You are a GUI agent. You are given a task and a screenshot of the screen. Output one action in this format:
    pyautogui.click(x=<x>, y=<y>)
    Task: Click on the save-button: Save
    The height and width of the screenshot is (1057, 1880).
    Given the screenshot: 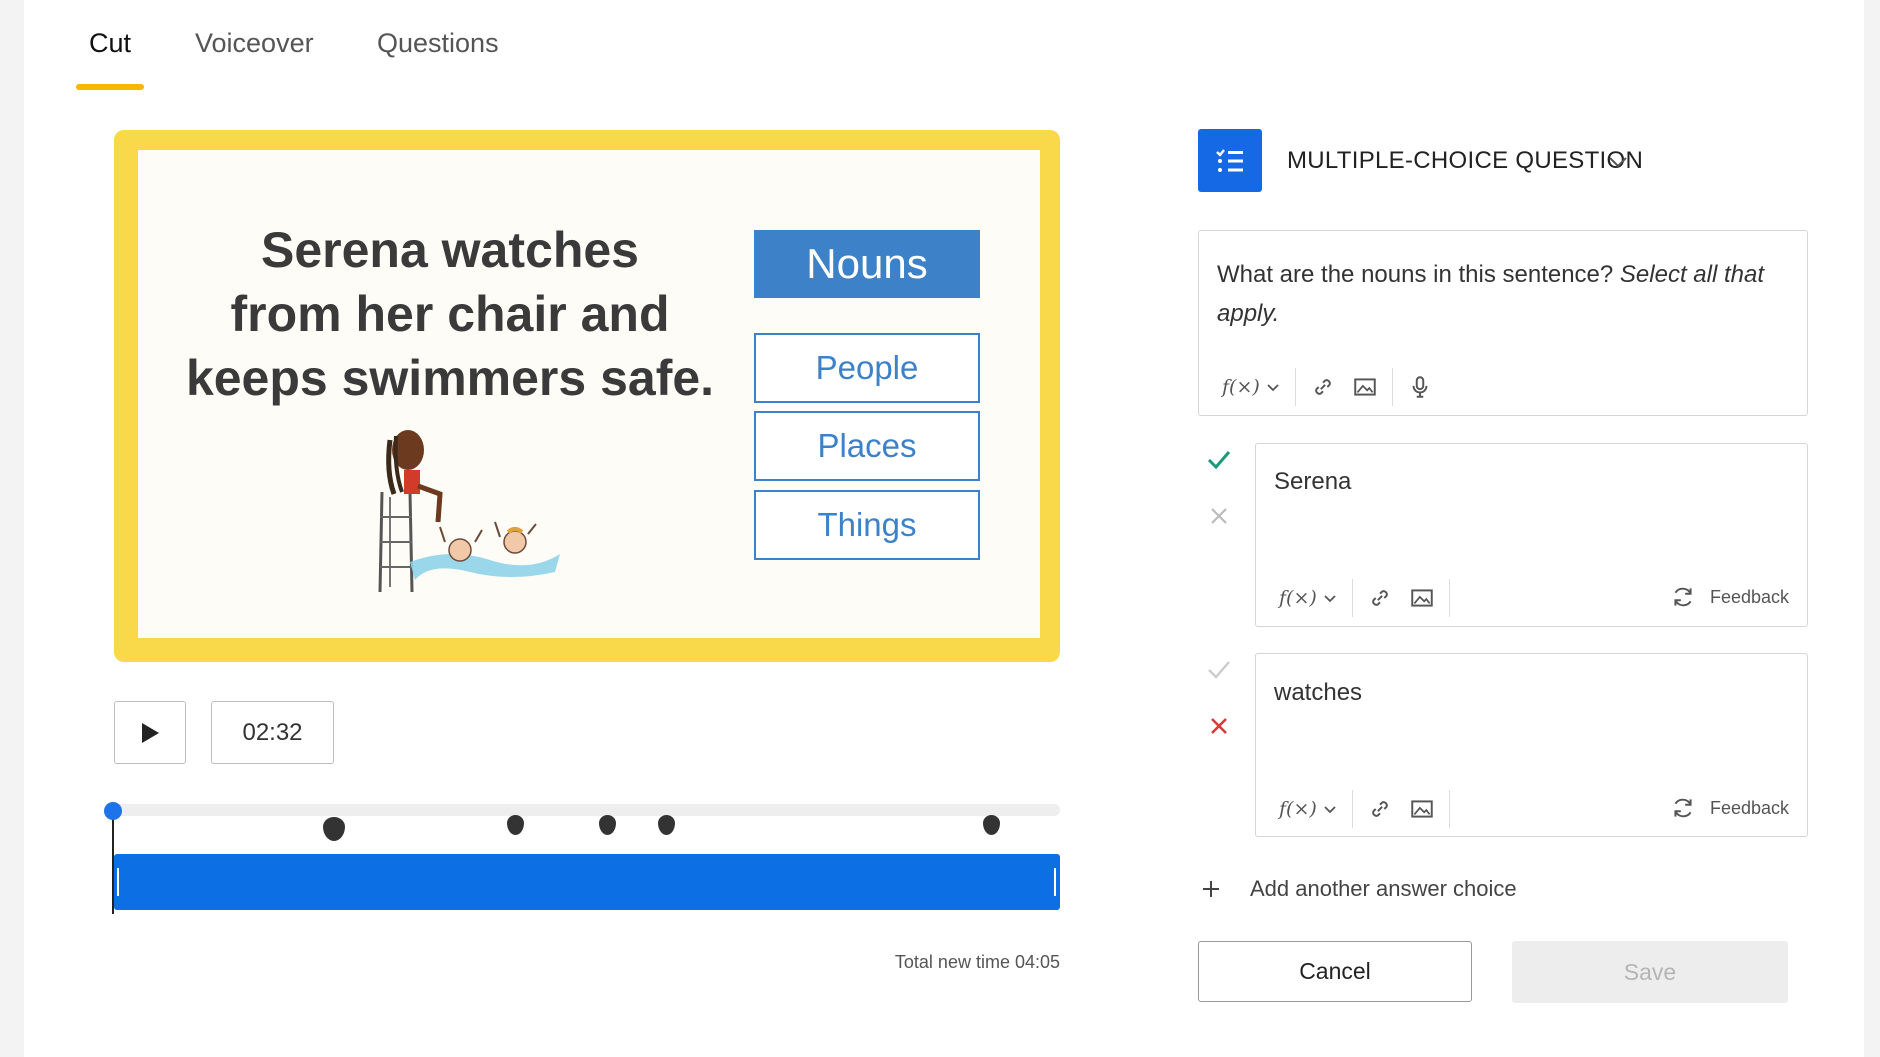 What is the action you would take?
    pyautogui.click(x=1650, y=972)
    